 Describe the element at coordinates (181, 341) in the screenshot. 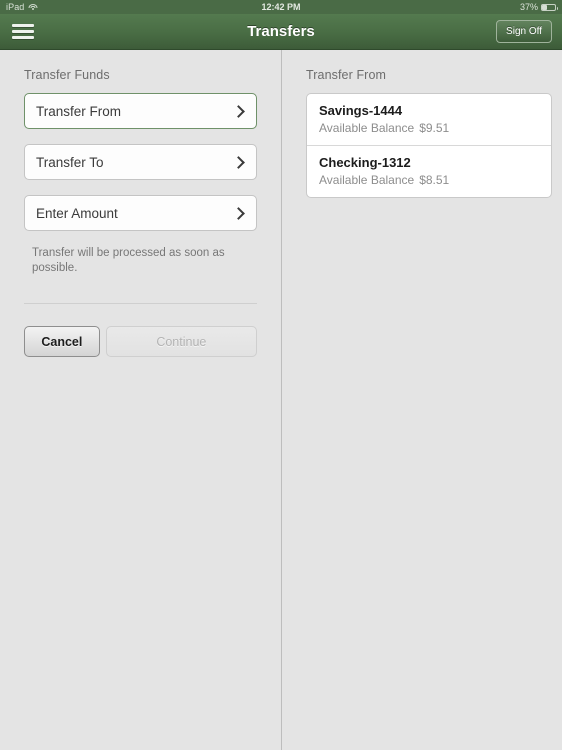

I see `continue-button: Continue` at that location.